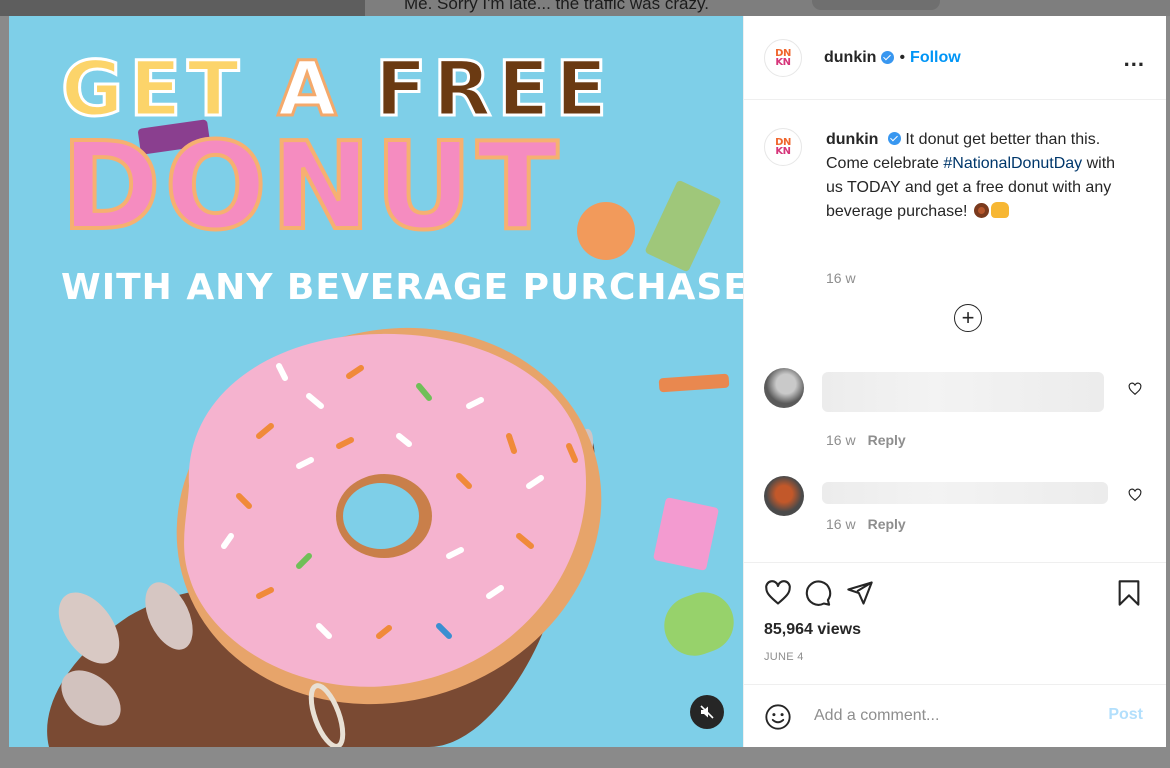  Describe the element at coordinates (841, 278) in the screenshot. I see `caption-timestamp: 16 w` at that location.